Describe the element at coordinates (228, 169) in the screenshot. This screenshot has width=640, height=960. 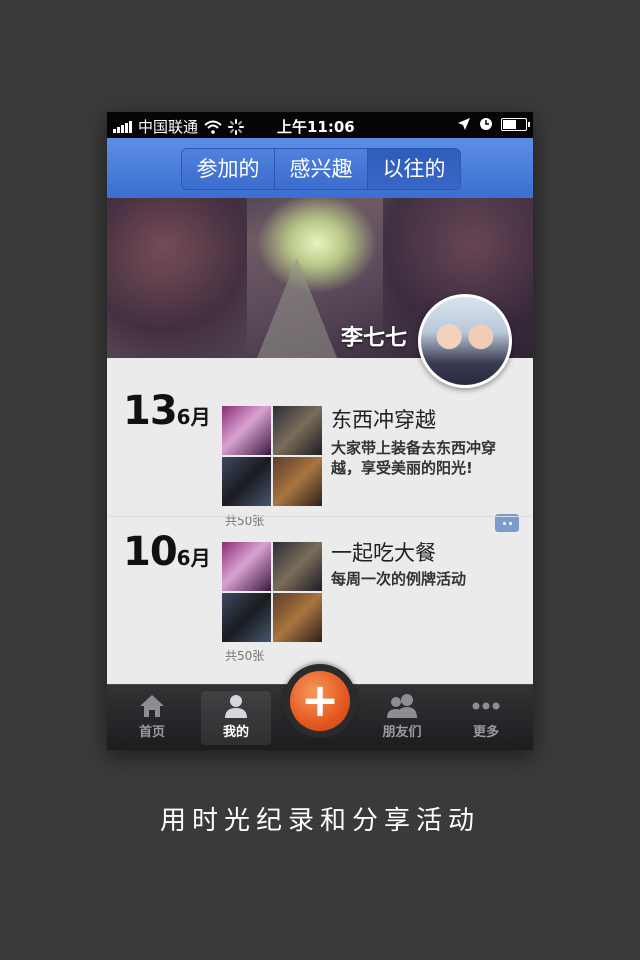
I see `segment-tab-joined: 参加的` at that location.